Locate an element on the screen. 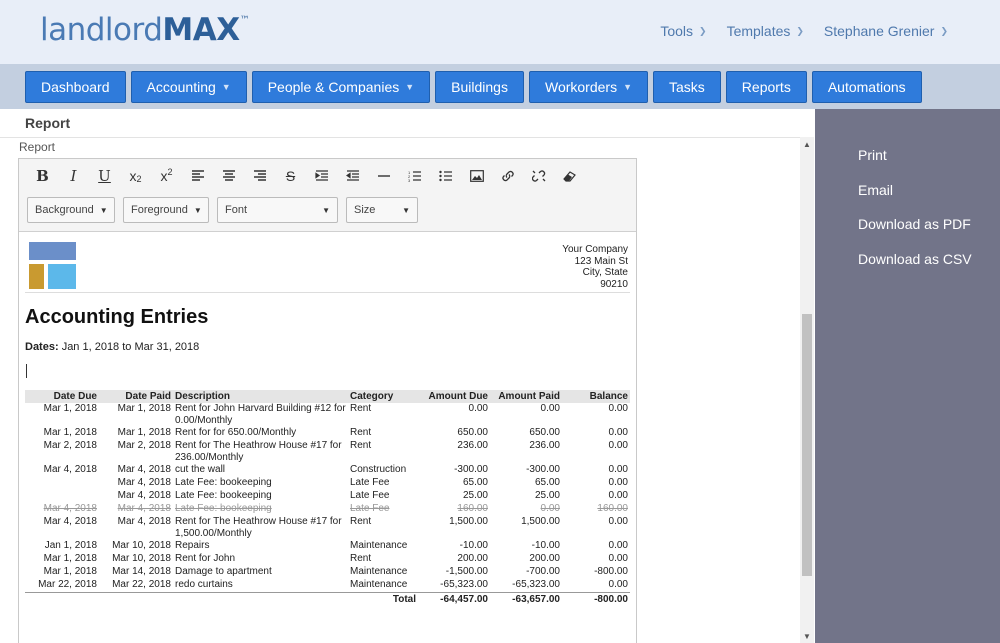  col-category: Category is located at coordinates (383, 396).